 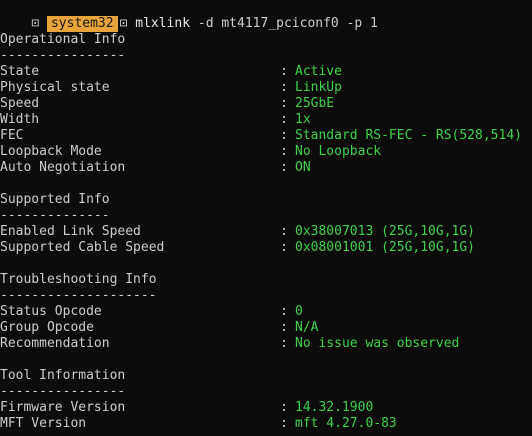 What do you see at coordinates (163, 23) in the screenshot?
I see `command-name: mlxlink` at bounding box center [163, 23].